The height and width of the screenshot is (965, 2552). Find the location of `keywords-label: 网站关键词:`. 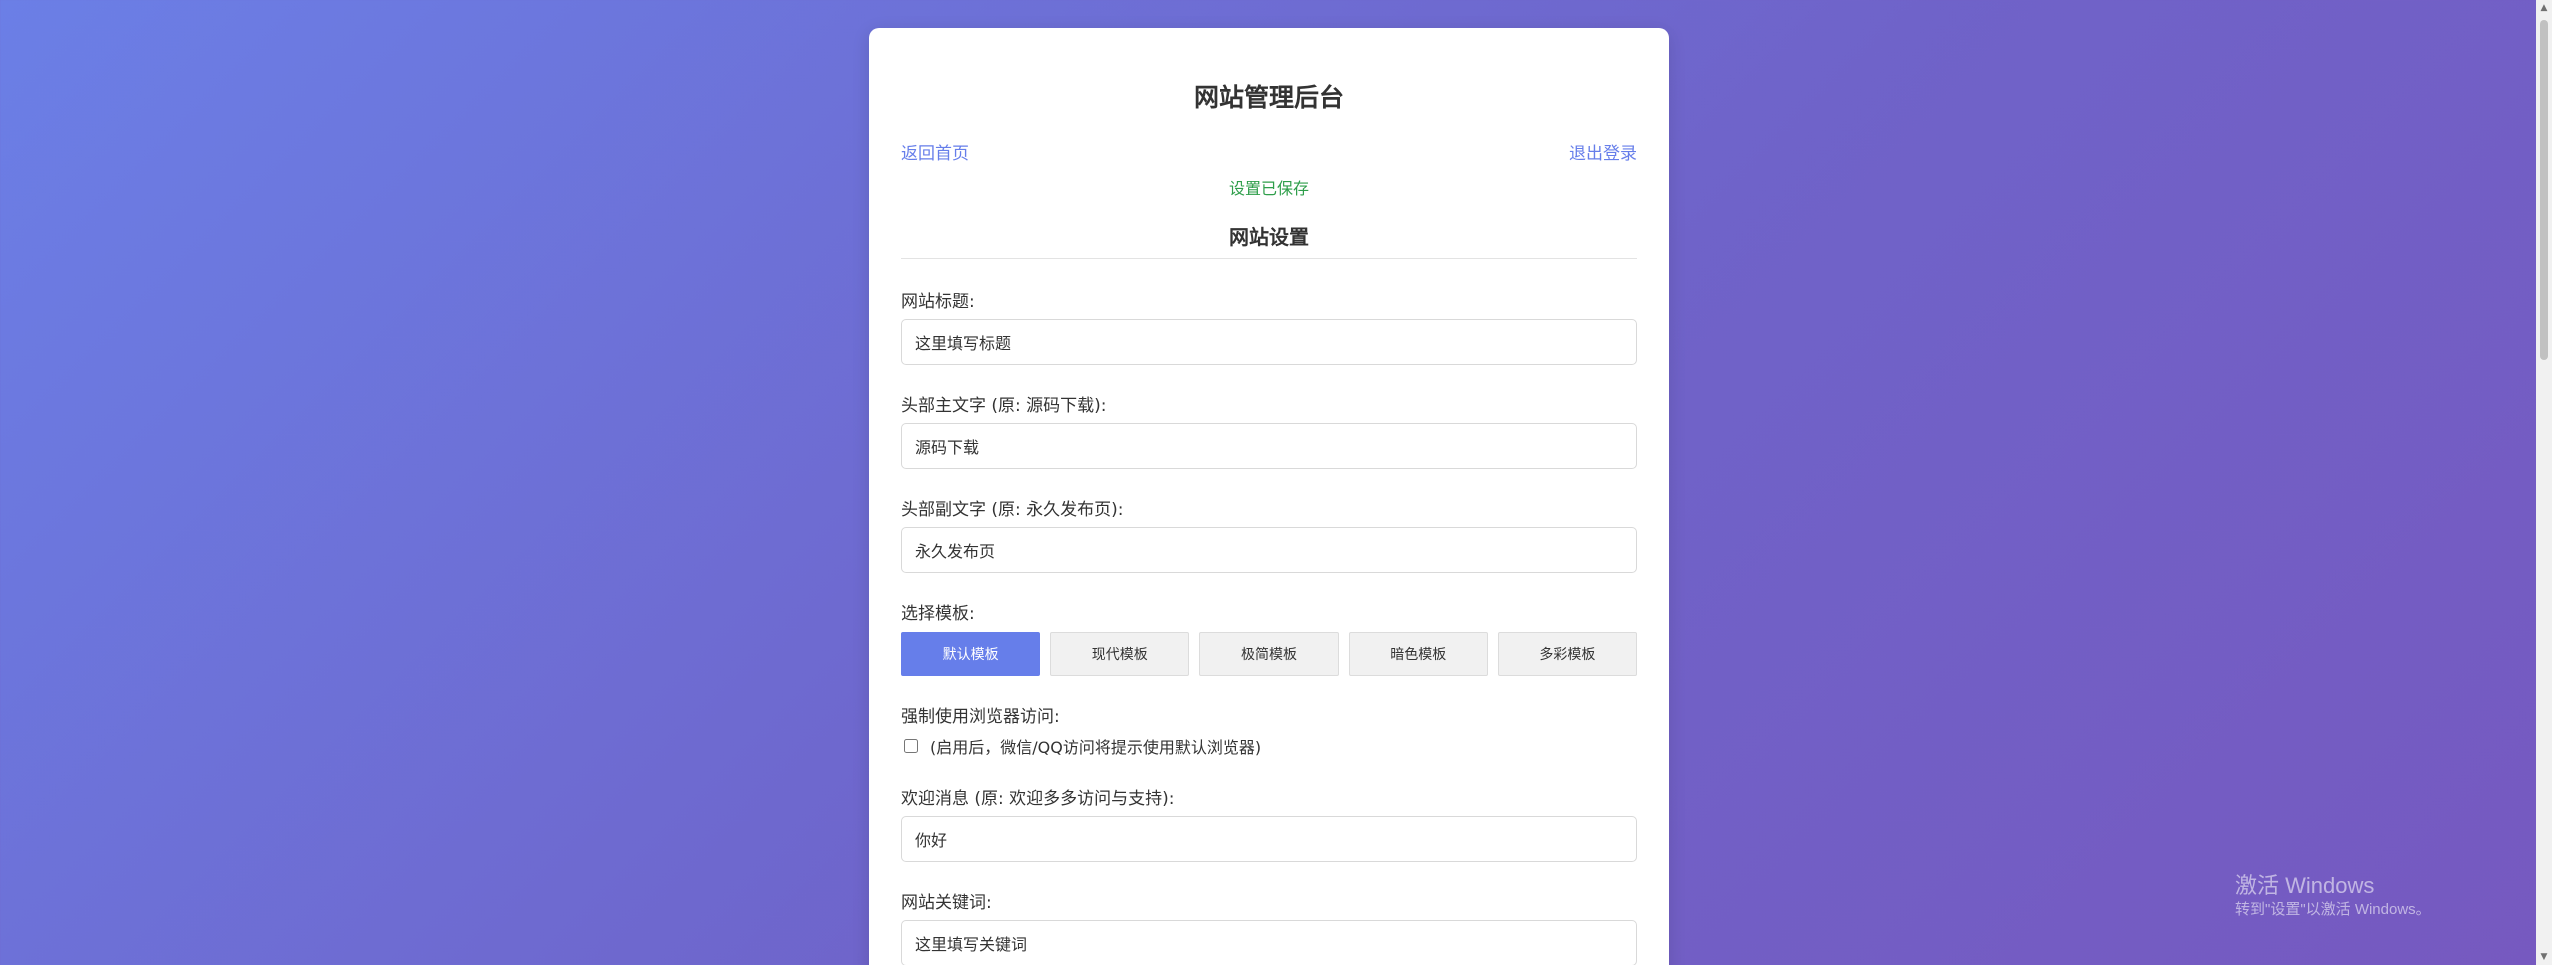

keywords-label: 网站关键词: is located at coordinates (946, 903).